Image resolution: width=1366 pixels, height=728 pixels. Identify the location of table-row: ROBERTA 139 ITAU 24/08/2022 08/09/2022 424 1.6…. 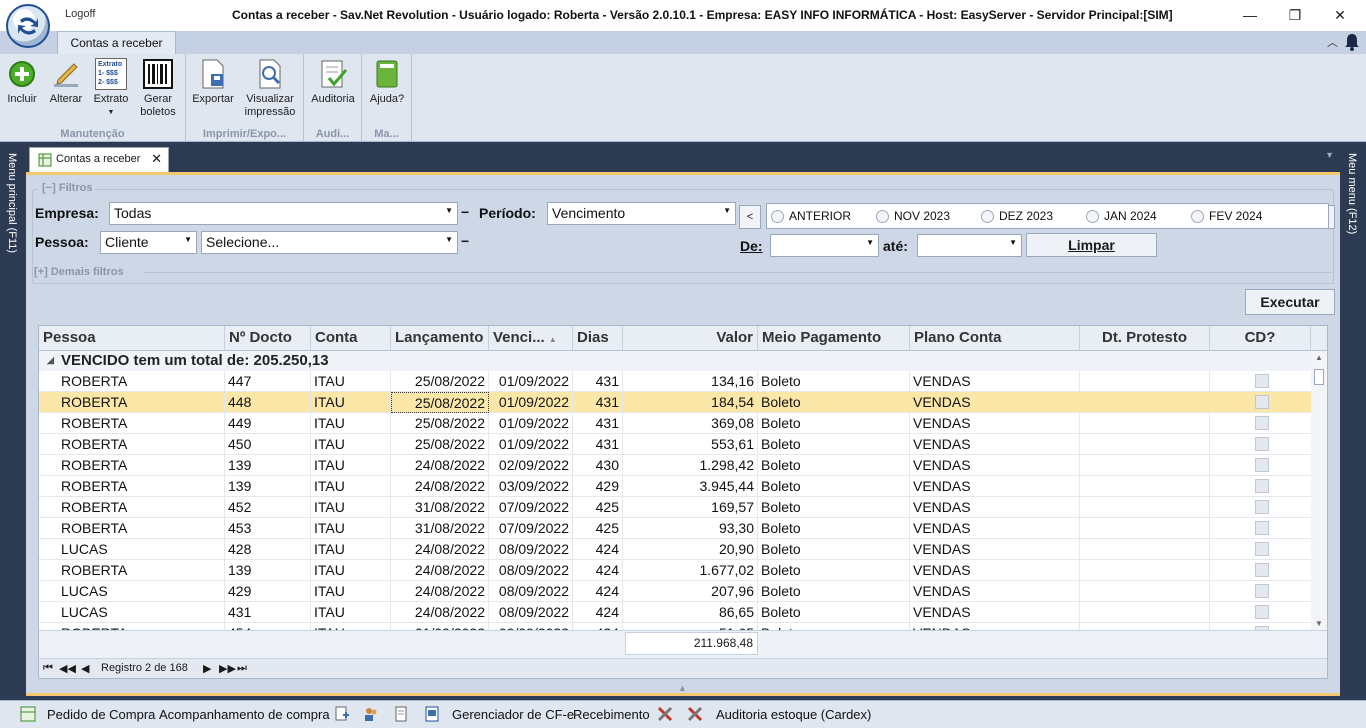
(675, 570).